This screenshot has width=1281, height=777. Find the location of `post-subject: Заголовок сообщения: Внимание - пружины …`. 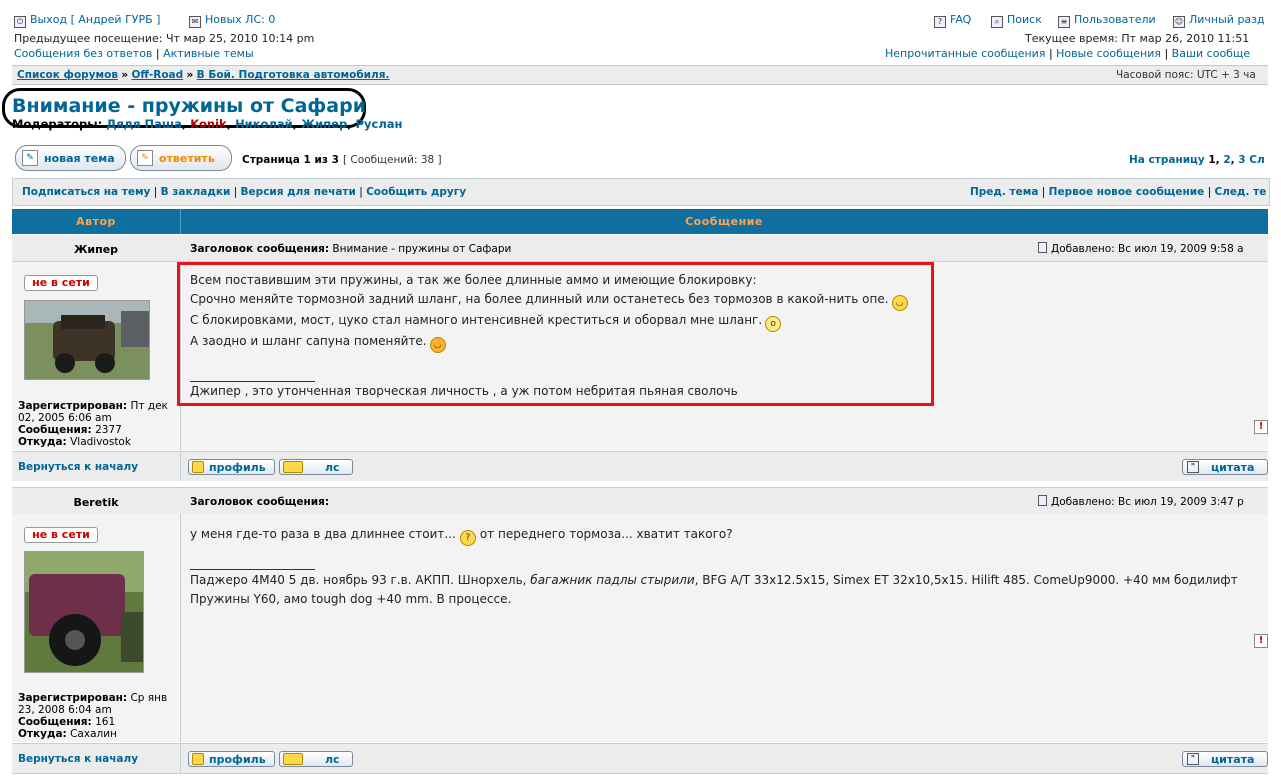

post-subject: Заголовок сообщения: Внимание - пружины … is located at coordinates (350, 249).